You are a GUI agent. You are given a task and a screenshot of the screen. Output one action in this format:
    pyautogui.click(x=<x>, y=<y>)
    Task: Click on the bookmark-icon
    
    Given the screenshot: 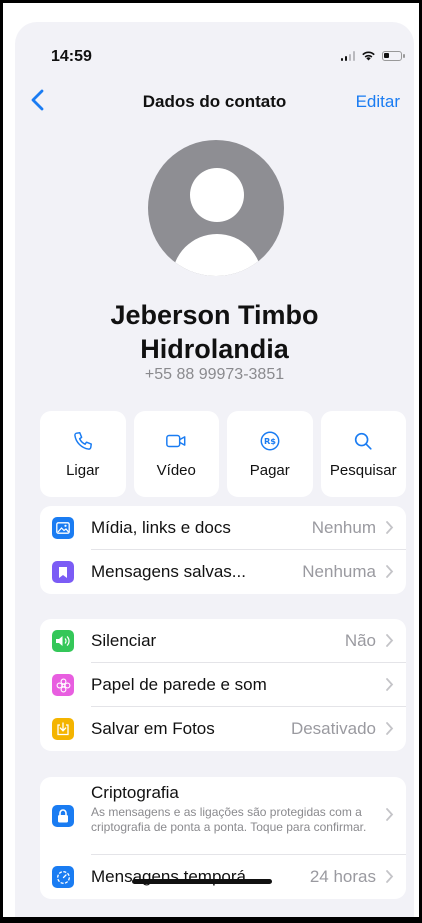 What is the action you would take?
    pyautogui.click(x=63, y=572)
    